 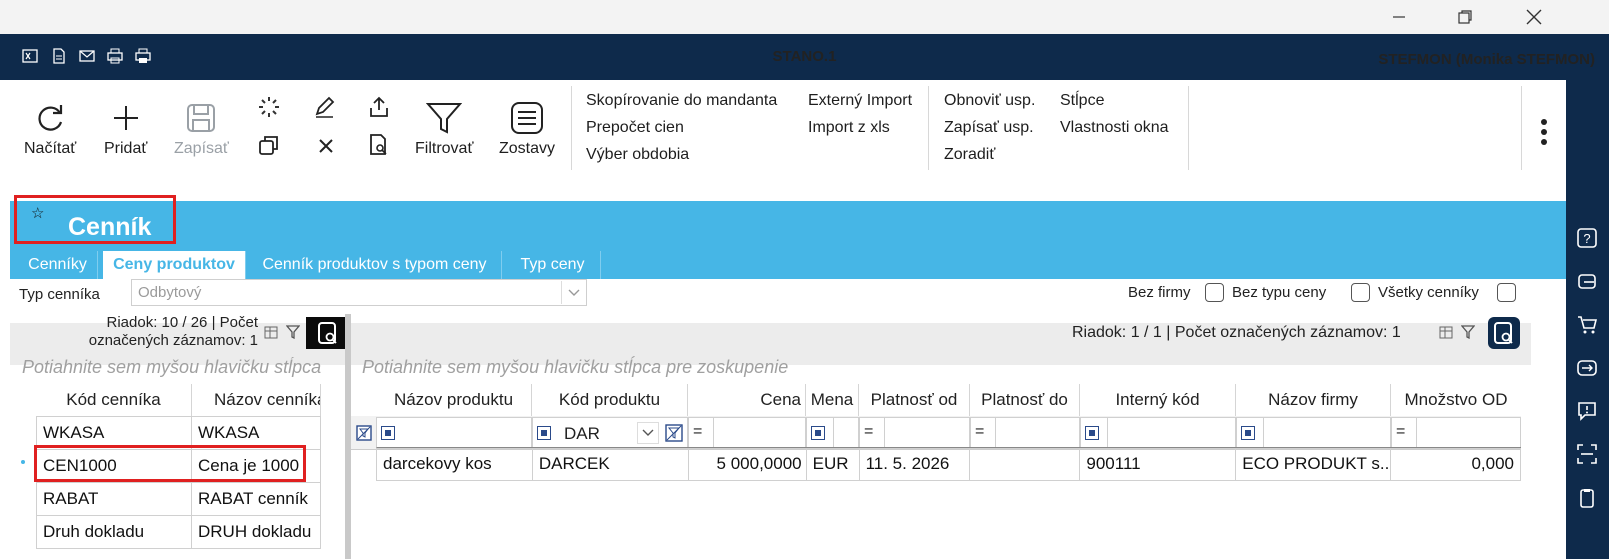 I want to click on tab-typ-ceny: Typ ceny, so click(x=553, y=265).